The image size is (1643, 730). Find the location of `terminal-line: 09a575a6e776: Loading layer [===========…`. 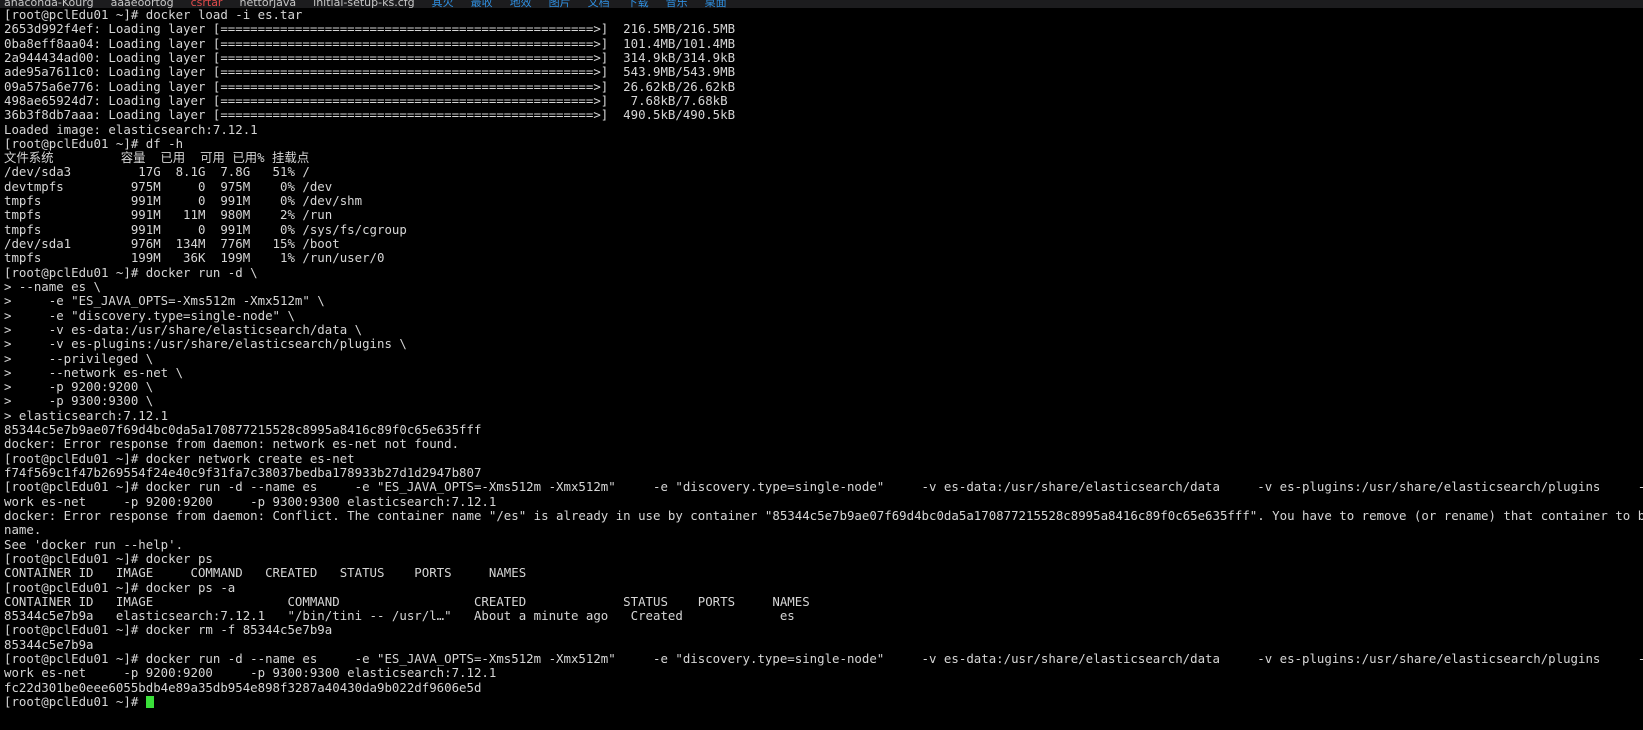

terminal-line: 09a575a6e776: Loading layer [===========… is located at coordinates (370, 86).